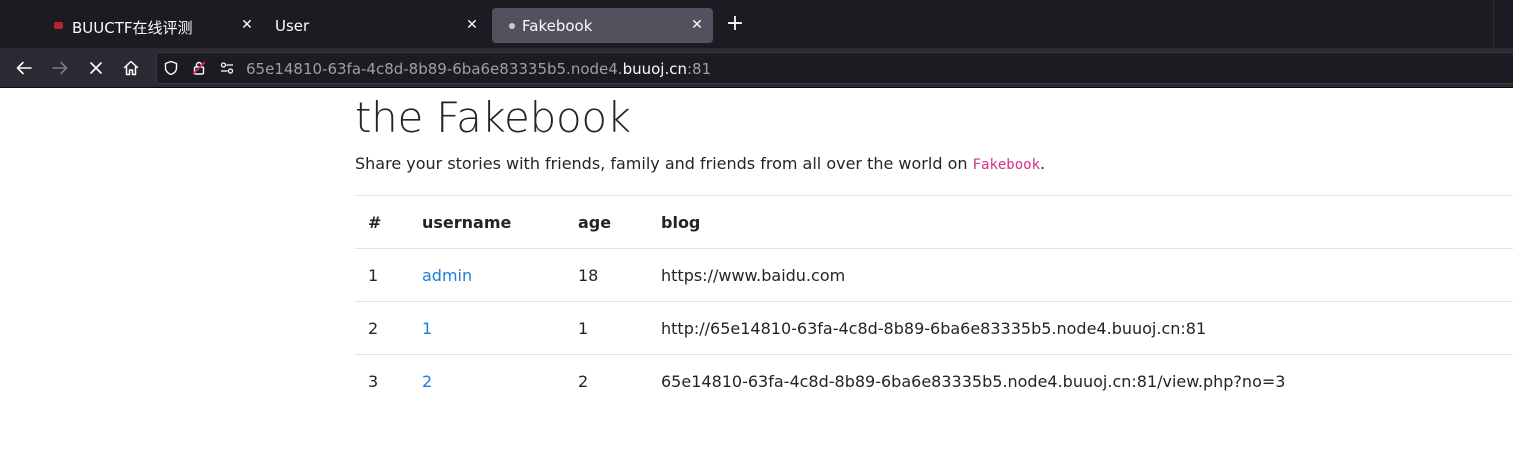  I want to click on username-link: 1, so click(427, 328).